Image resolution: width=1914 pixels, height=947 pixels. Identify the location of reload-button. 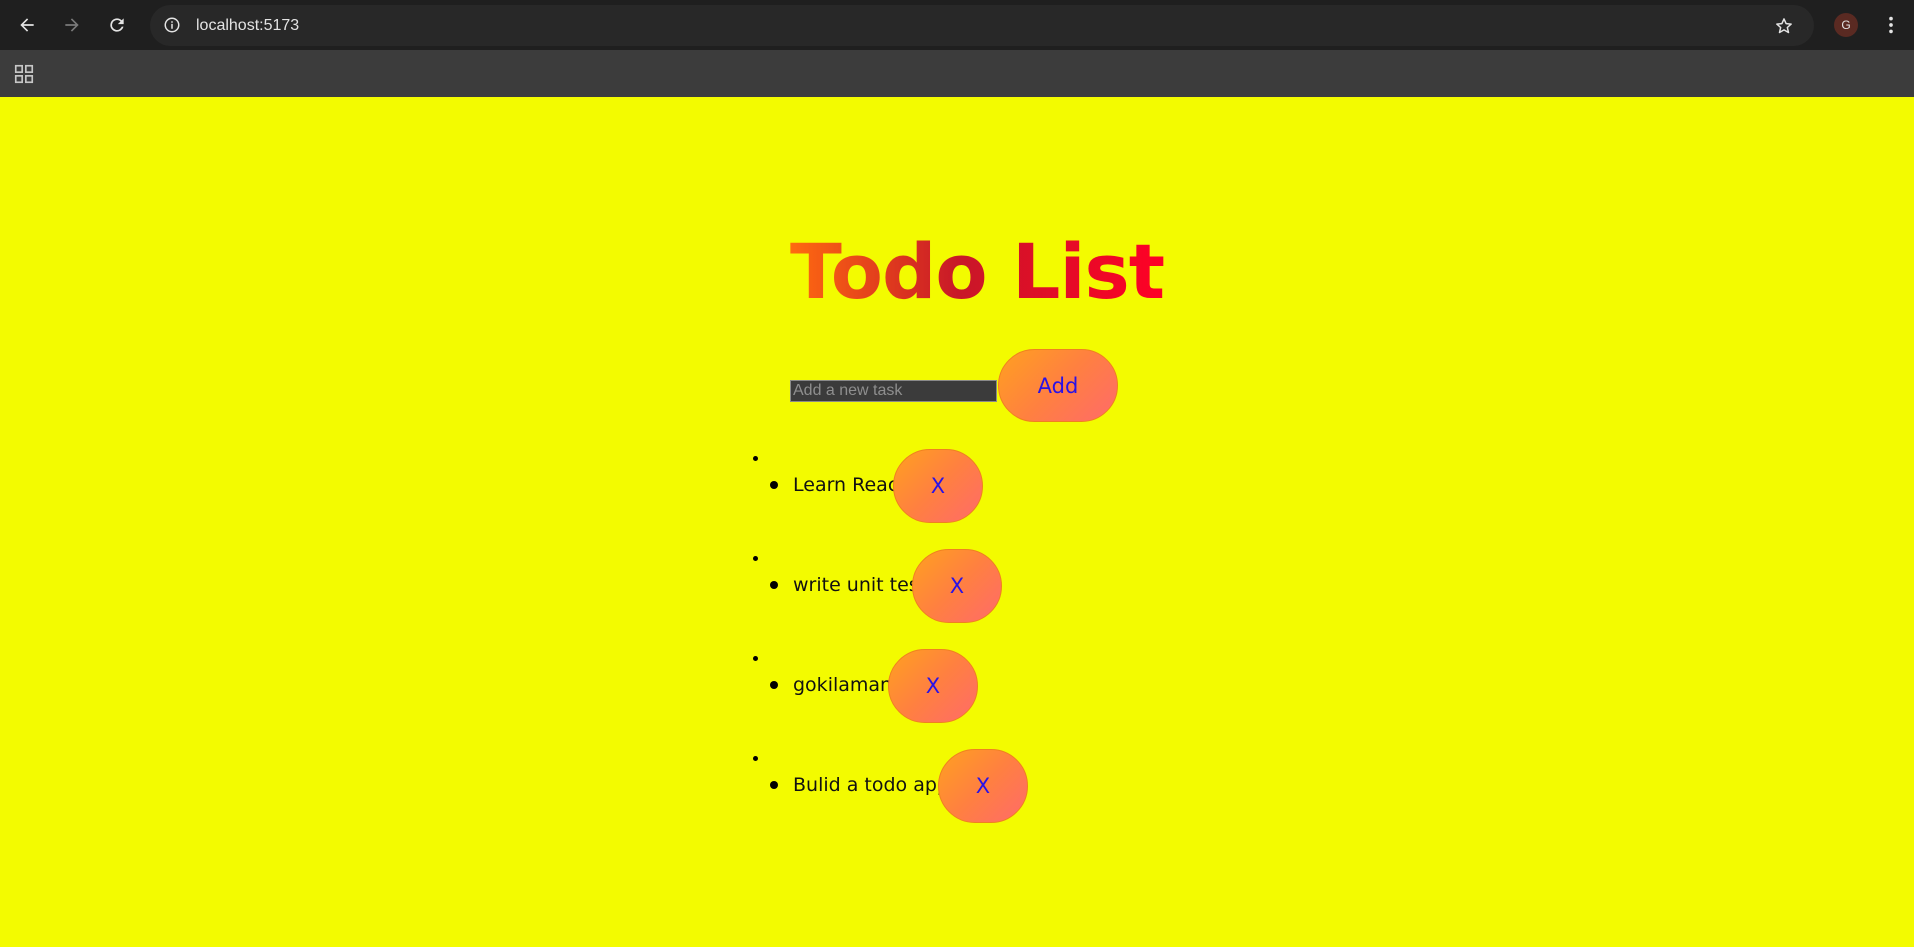
(117, 25).